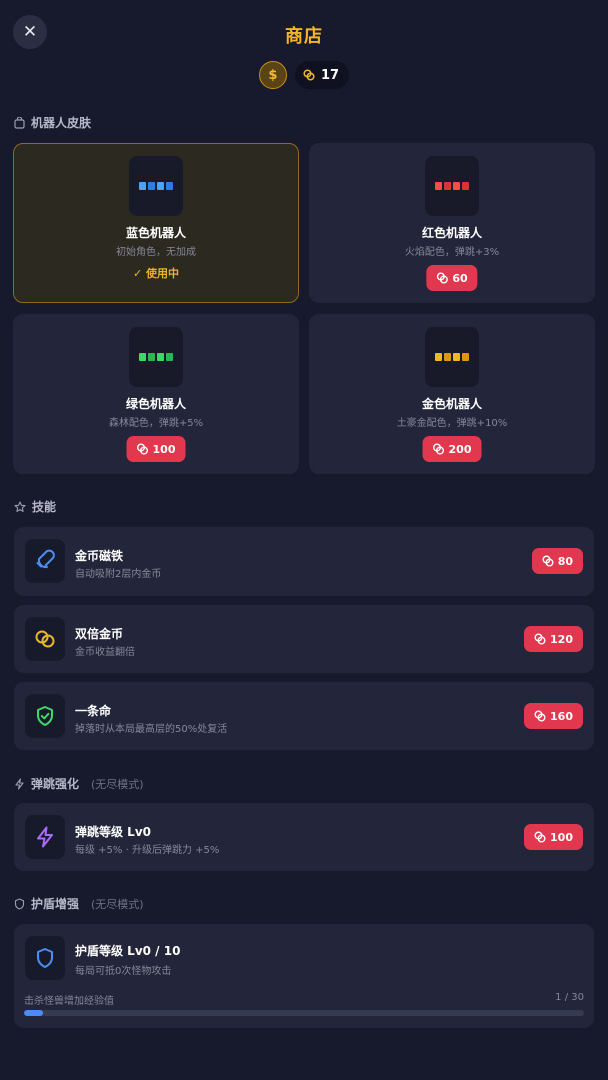  Describe the element at coordinates (123, 971) in the screenshot. I see `shield-level-desc: 每局可抵0次怪物攻击` at that location.